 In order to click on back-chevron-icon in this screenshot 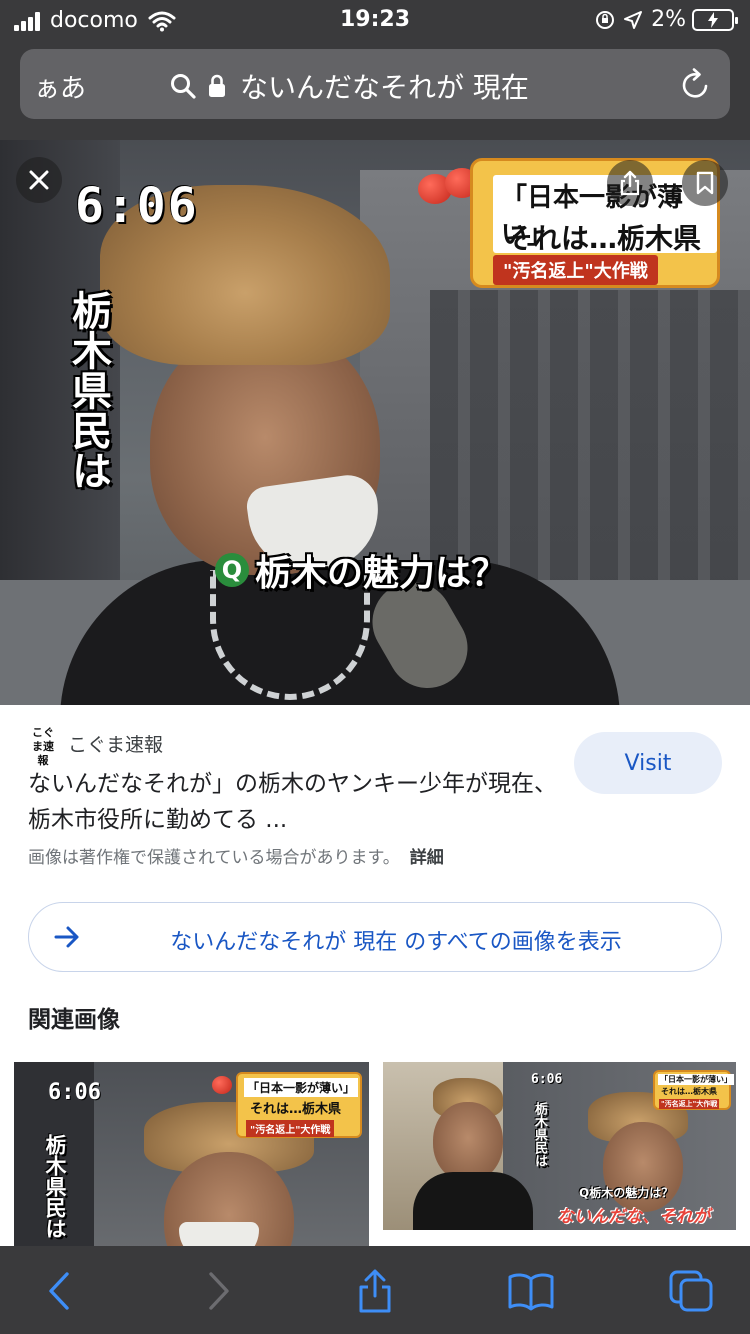, I will do `click(59, 1291)`.